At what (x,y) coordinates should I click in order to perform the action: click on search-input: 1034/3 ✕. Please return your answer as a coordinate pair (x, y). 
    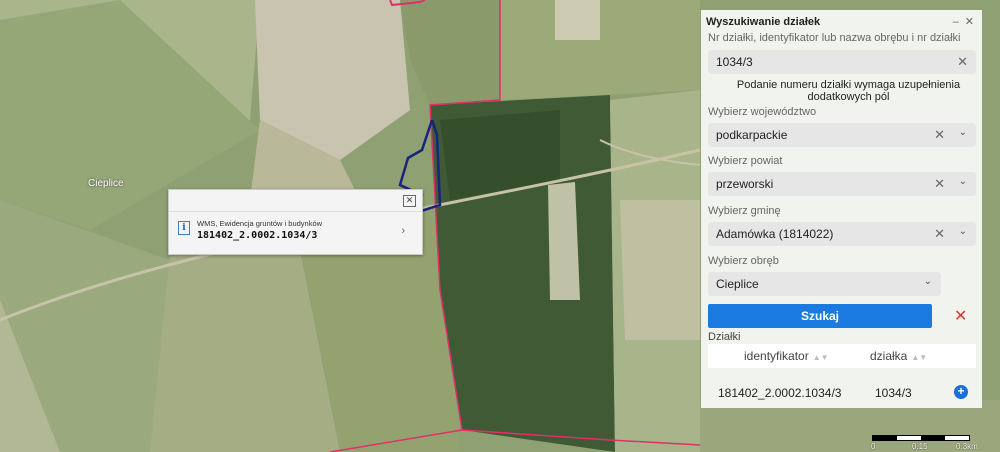
    Looking at the image, I should click on (842, 62).